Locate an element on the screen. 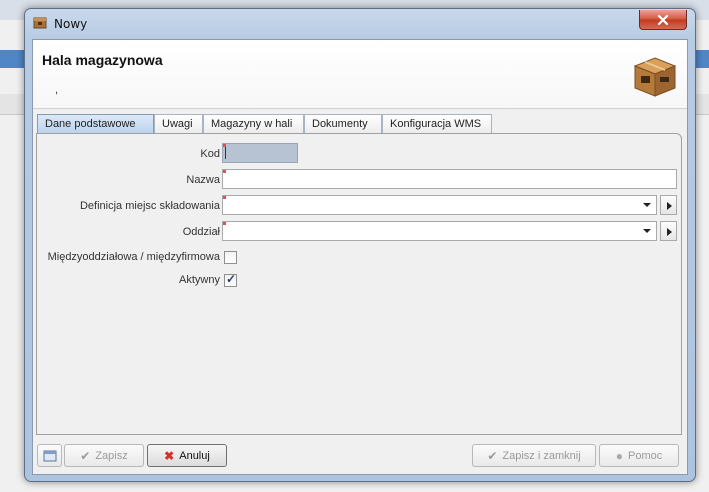 The image size is (709, 492). zapisz-label: Zapisz is located at coordinates (111, 455).